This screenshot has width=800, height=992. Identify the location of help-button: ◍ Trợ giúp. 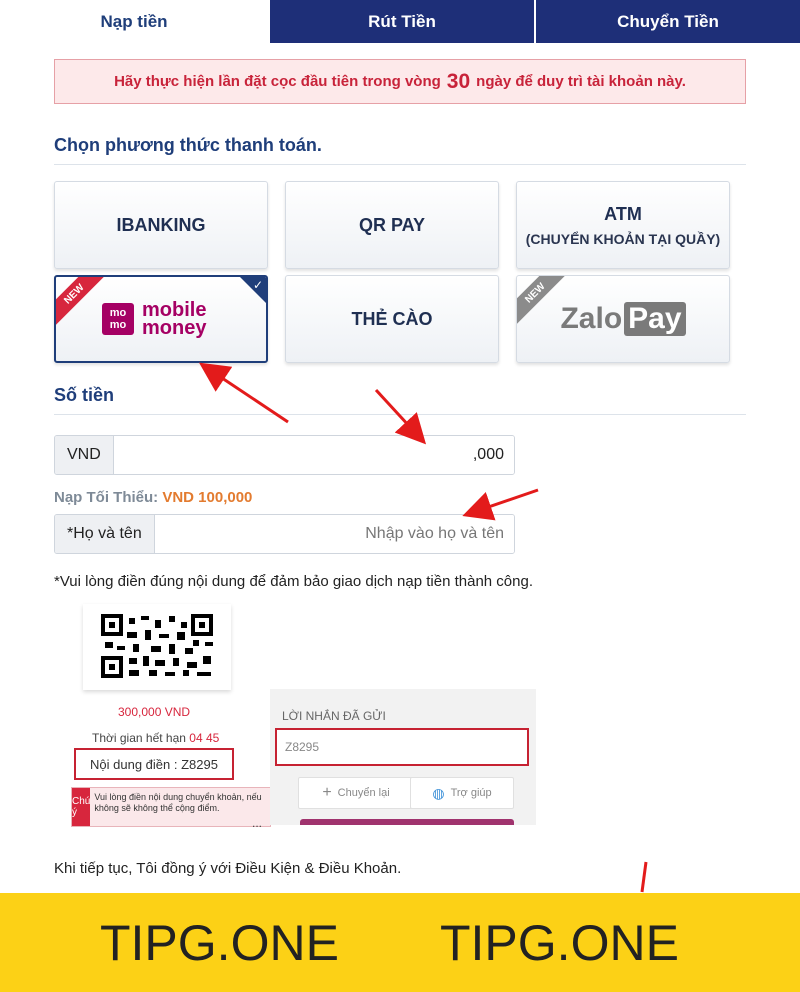
(462, 793).